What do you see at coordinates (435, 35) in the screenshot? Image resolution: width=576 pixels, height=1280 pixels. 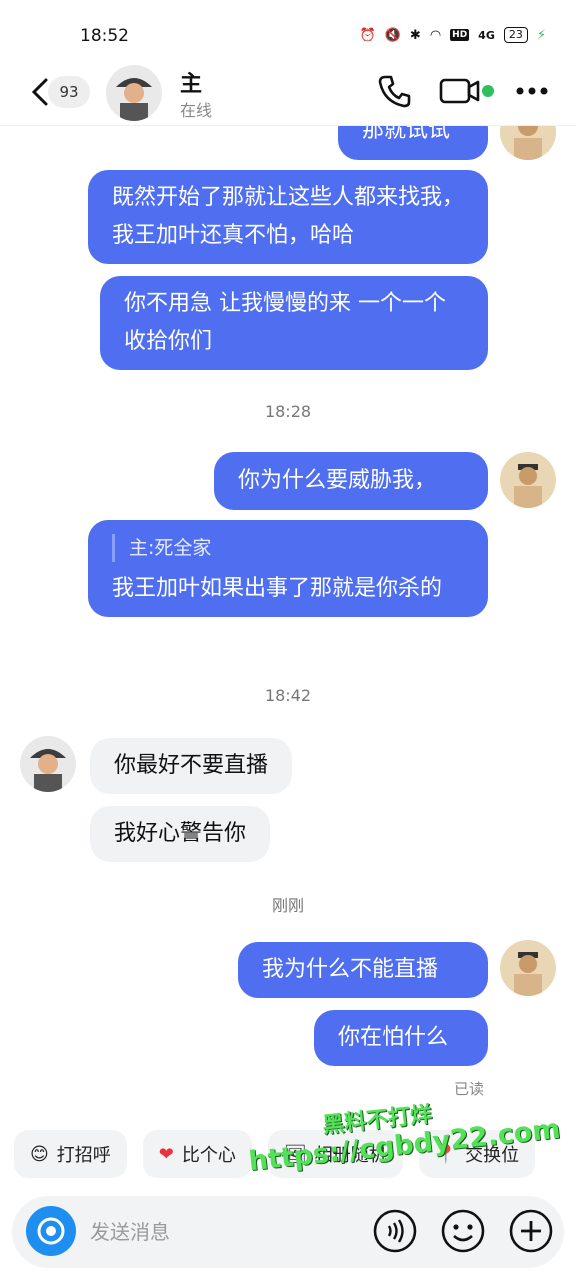 I see `wifi-icon: ◠` at bounding box center [435, 35].